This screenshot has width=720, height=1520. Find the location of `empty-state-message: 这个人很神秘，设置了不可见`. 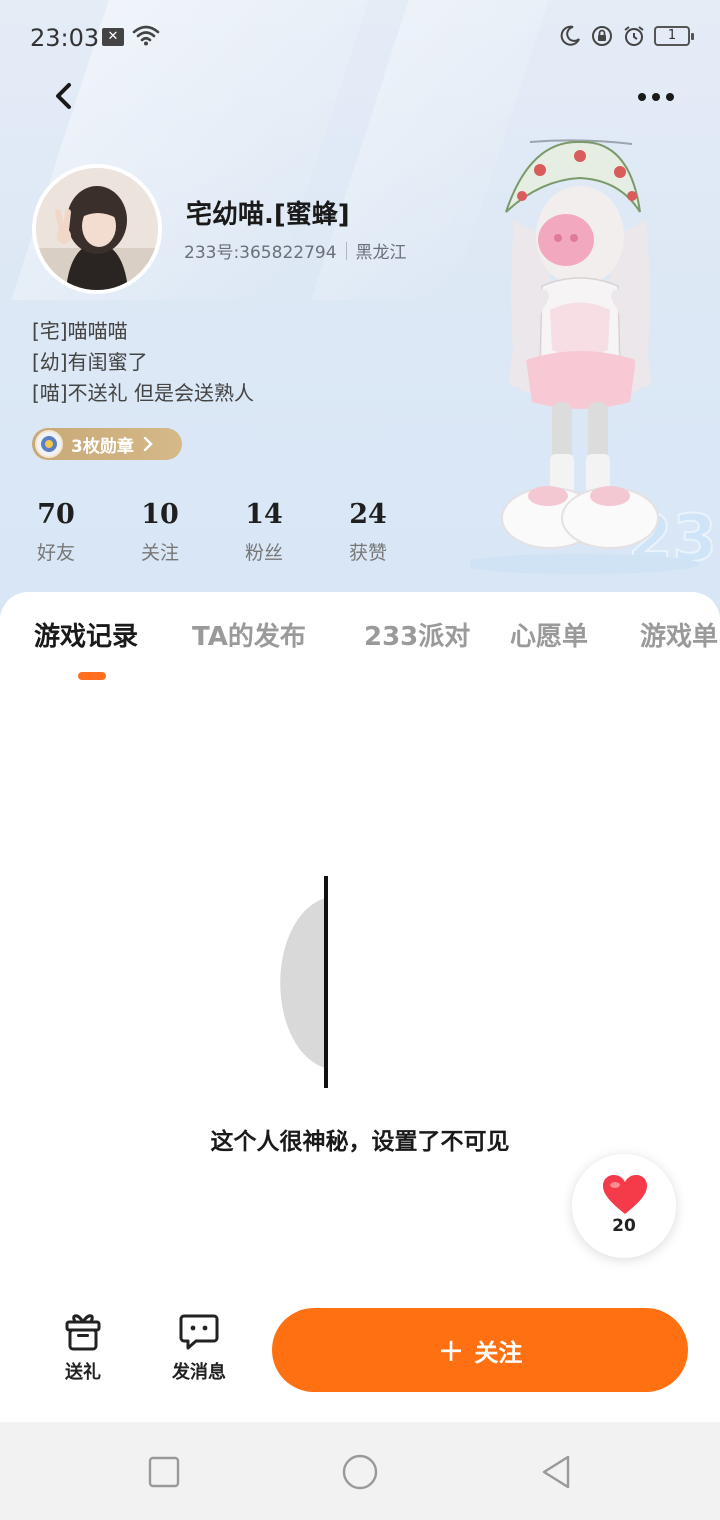

empty-state-message: 这个人很神秘，设置了不可见 is located at coordinates (360, 1142).